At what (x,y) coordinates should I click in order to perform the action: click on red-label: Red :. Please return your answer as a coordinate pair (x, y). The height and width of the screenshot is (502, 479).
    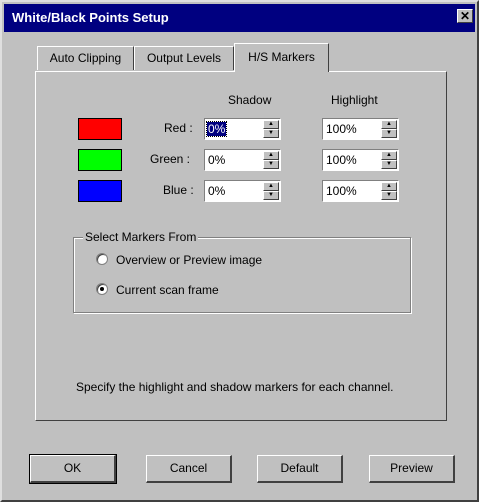
    Looking at the image, I should click on (178, 128).